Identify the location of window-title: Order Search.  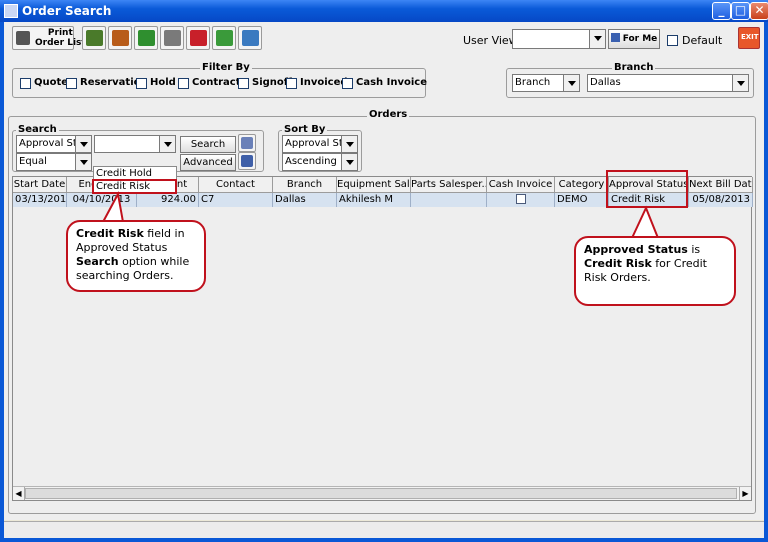
(67, 11).